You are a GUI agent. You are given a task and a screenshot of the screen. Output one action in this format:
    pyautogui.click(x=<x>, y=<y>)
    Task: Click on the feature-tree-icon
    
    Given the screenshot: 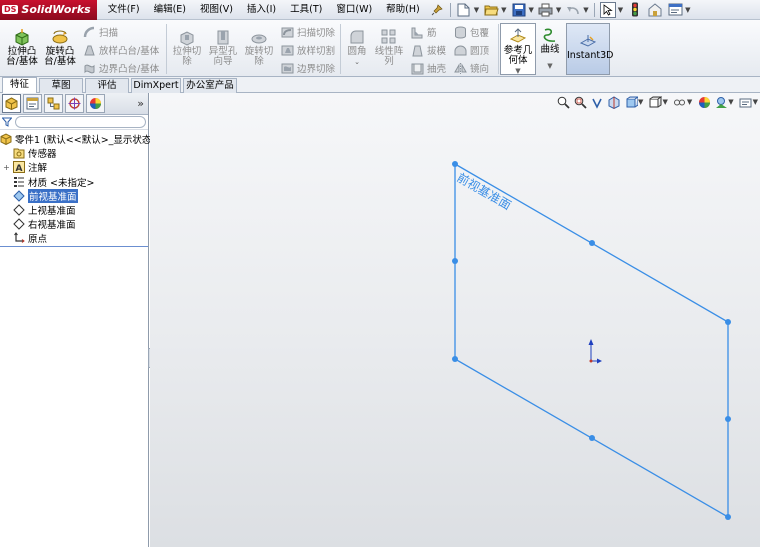 What is the action you would take?
    pyautogui.click(x=11, y=103)
    